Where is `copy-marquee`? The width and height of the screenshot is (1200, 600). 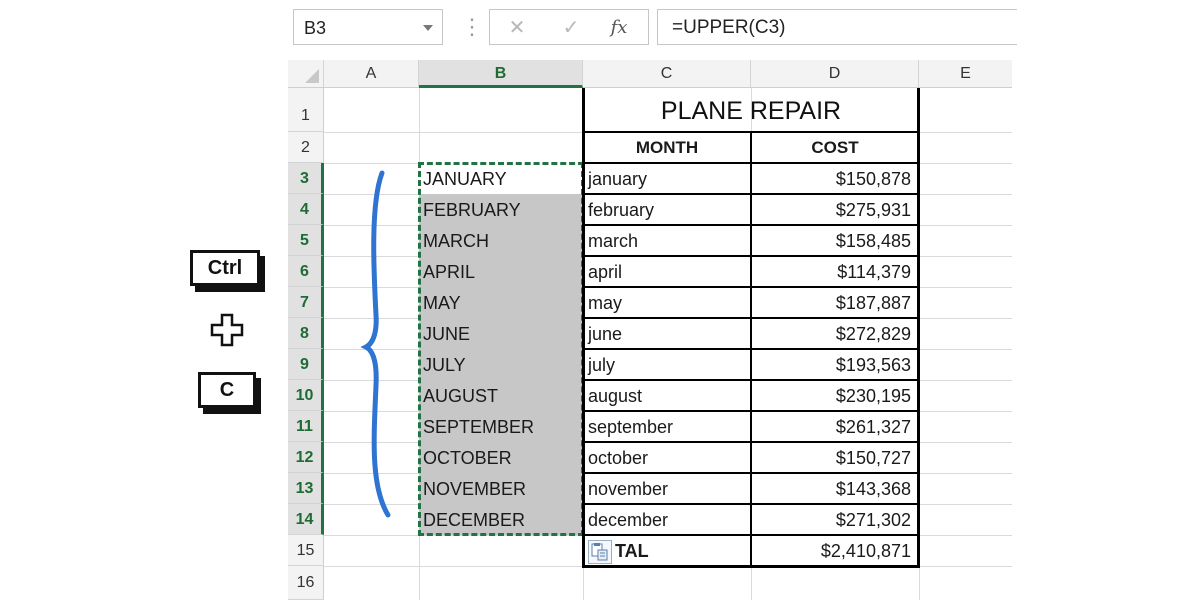 copy-marquee is located at coordinates (501, 349).